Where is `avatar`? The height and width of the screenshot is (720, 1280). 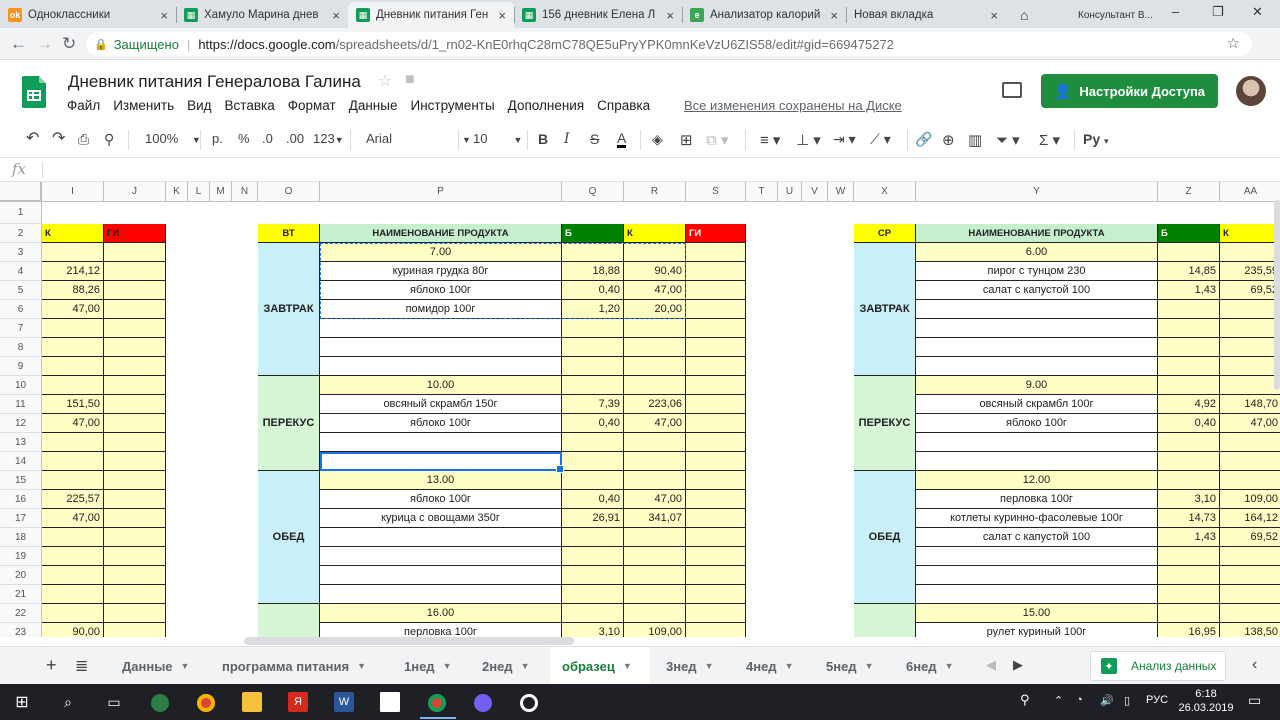
avatar is located at coordinates (1251, 91).